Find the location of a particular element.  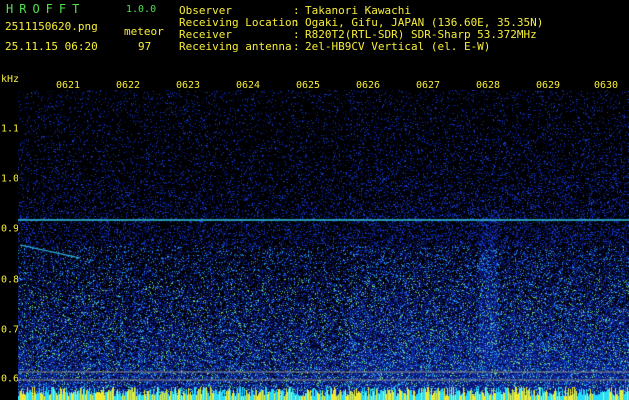

antenna-colon: : is located at coordinates (296, 46).